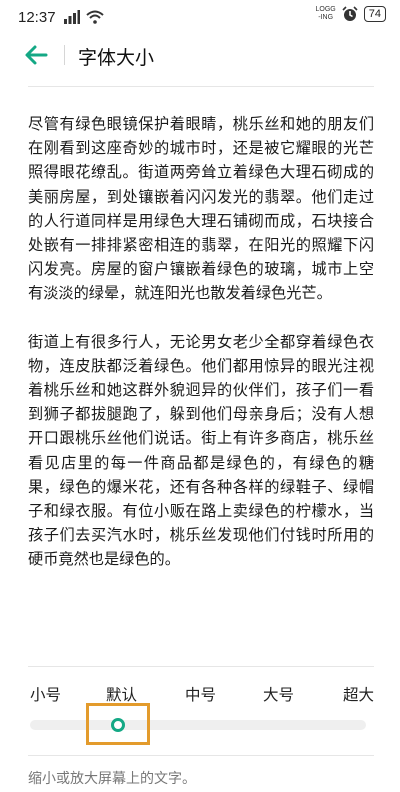 The height and width of the screenshot is (792, 400). I want to click on size-option-small: 小号, so click(45, 694).